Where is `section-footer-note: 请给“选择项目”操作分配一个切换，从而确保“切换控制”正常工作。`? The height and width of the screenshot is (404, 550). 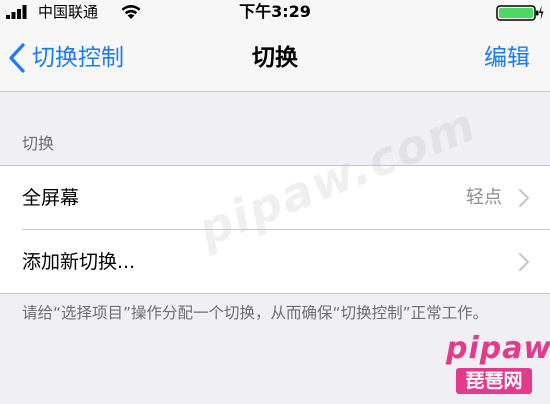
section-footer-note: 请给“选择项目”操作分配一个切换，从而确保“切换控制”正常工作。 is located at coordinates (255, 313).